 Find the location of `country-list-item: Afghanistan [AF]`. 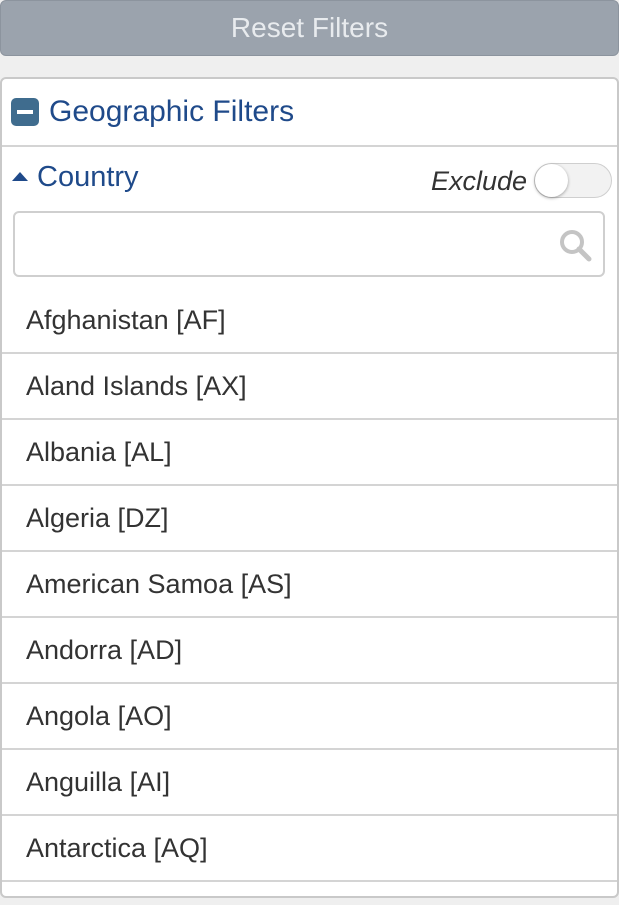

country-list-item: Afghanistan [AF] is located at coordinates (309, 321).